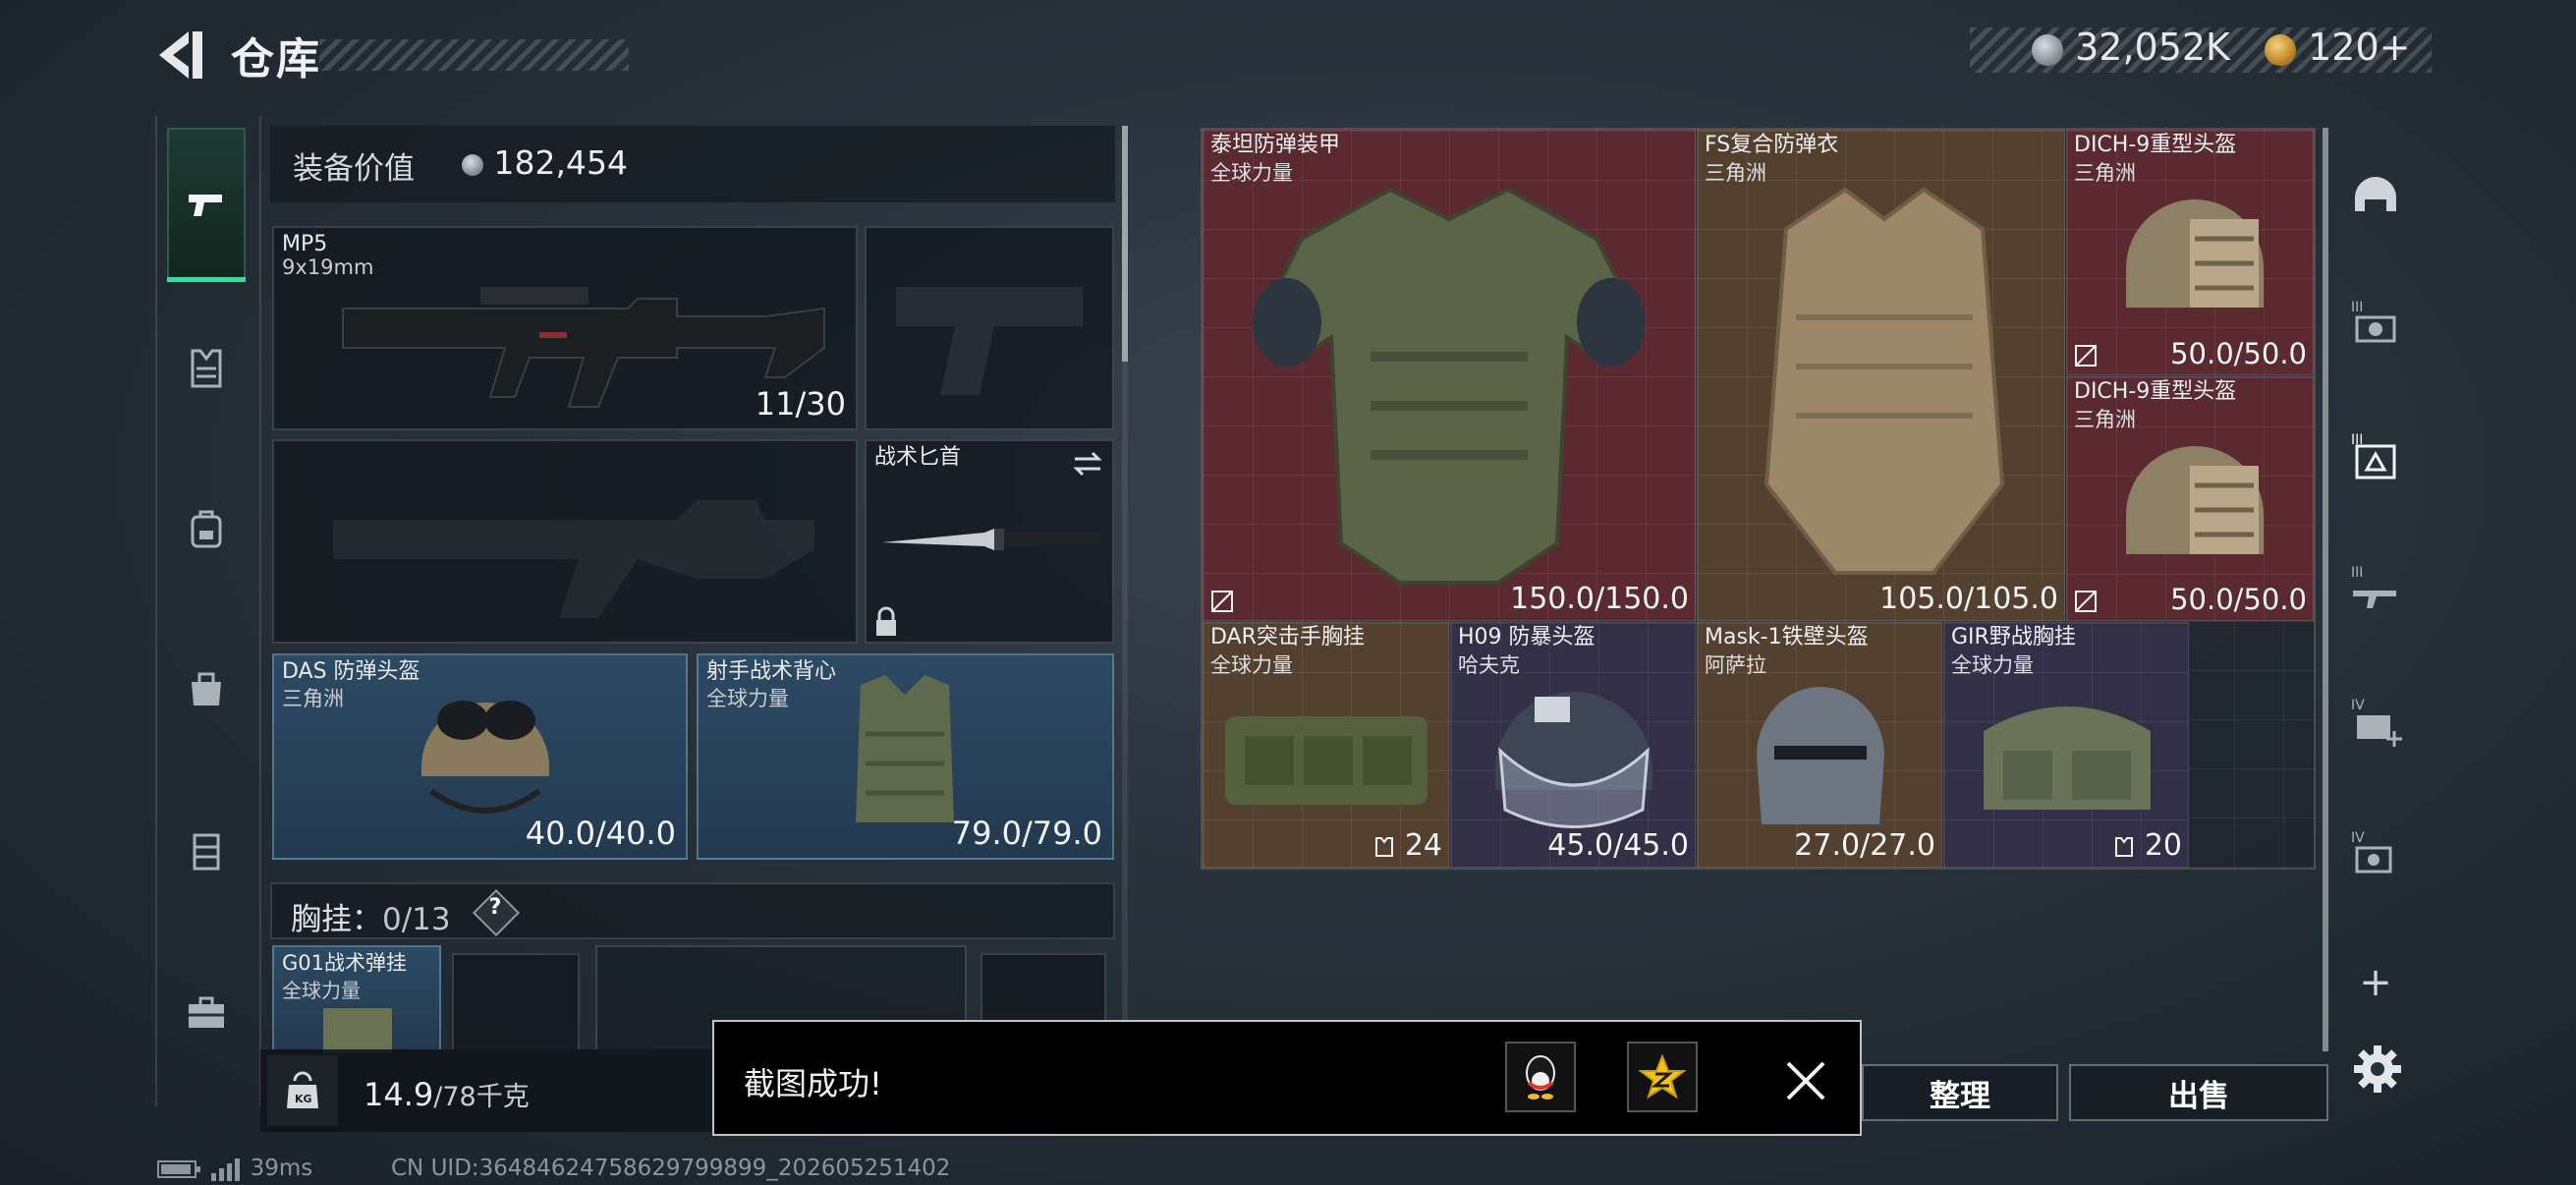 The image size is (2576, 1185). I want to click on storage-item: FS复合防弹衣 三角洲 105.0/105.0, so click(1881, 376).